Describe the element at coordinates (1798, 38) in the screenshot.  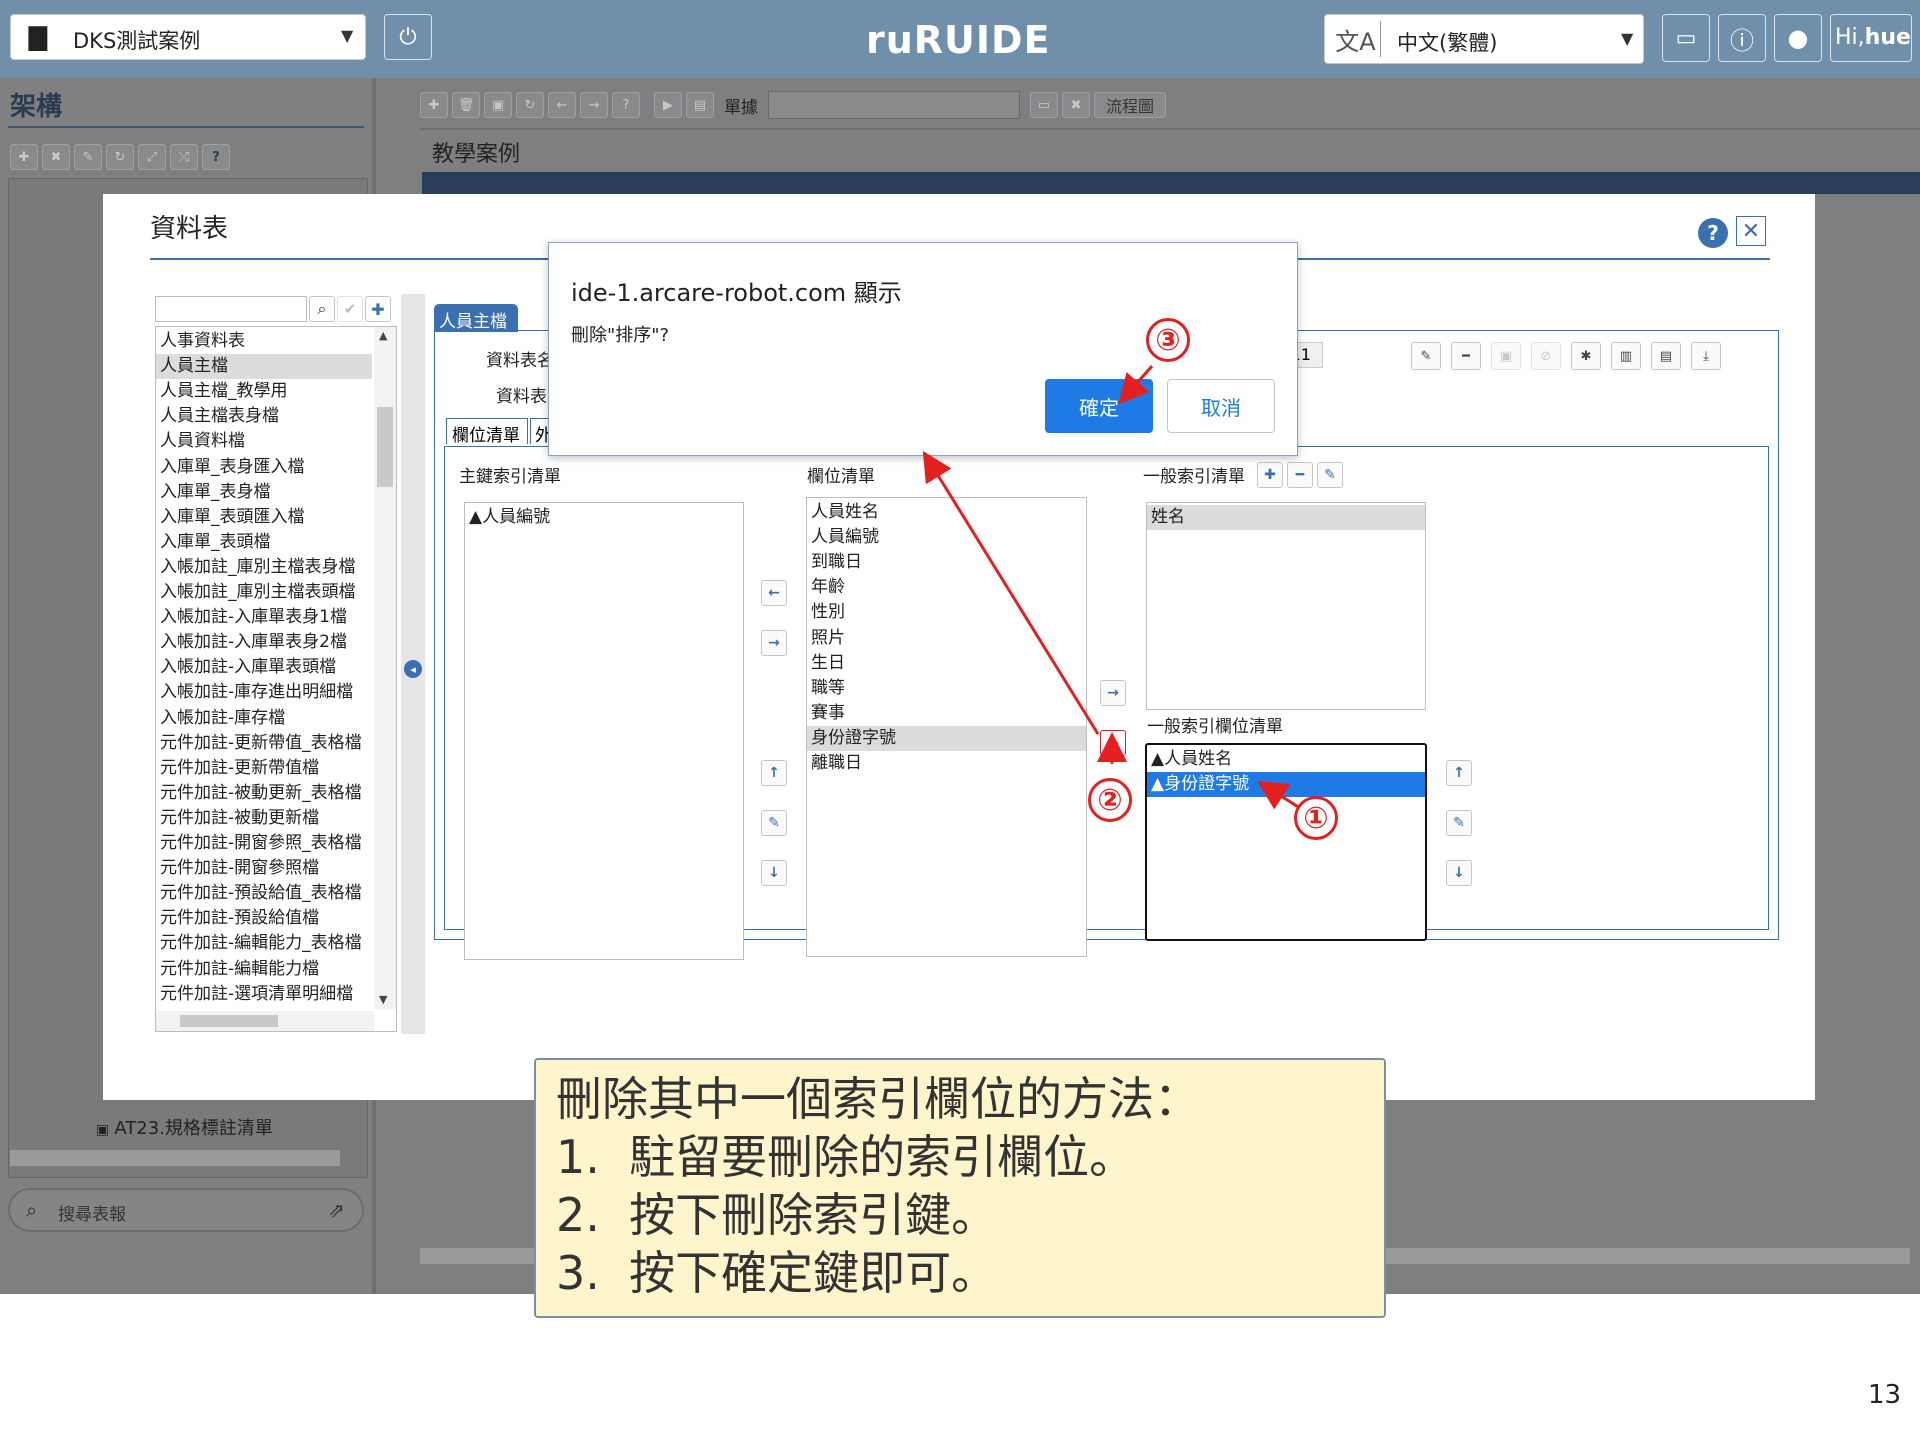
I see `user-button: ●` at that location.